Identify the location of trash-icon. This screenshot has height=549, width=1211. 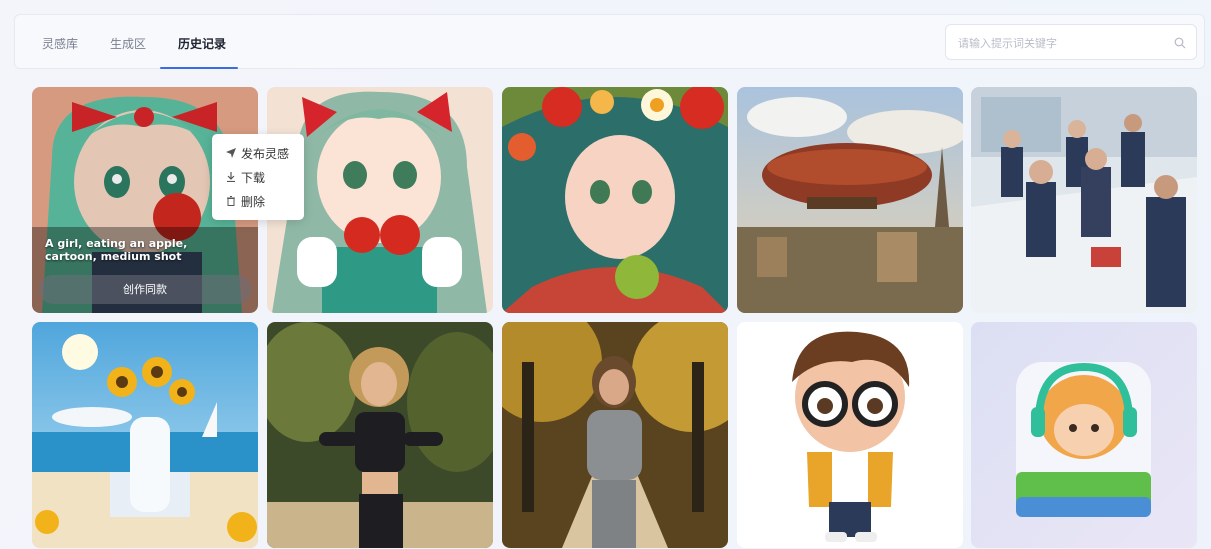
(231, 201).